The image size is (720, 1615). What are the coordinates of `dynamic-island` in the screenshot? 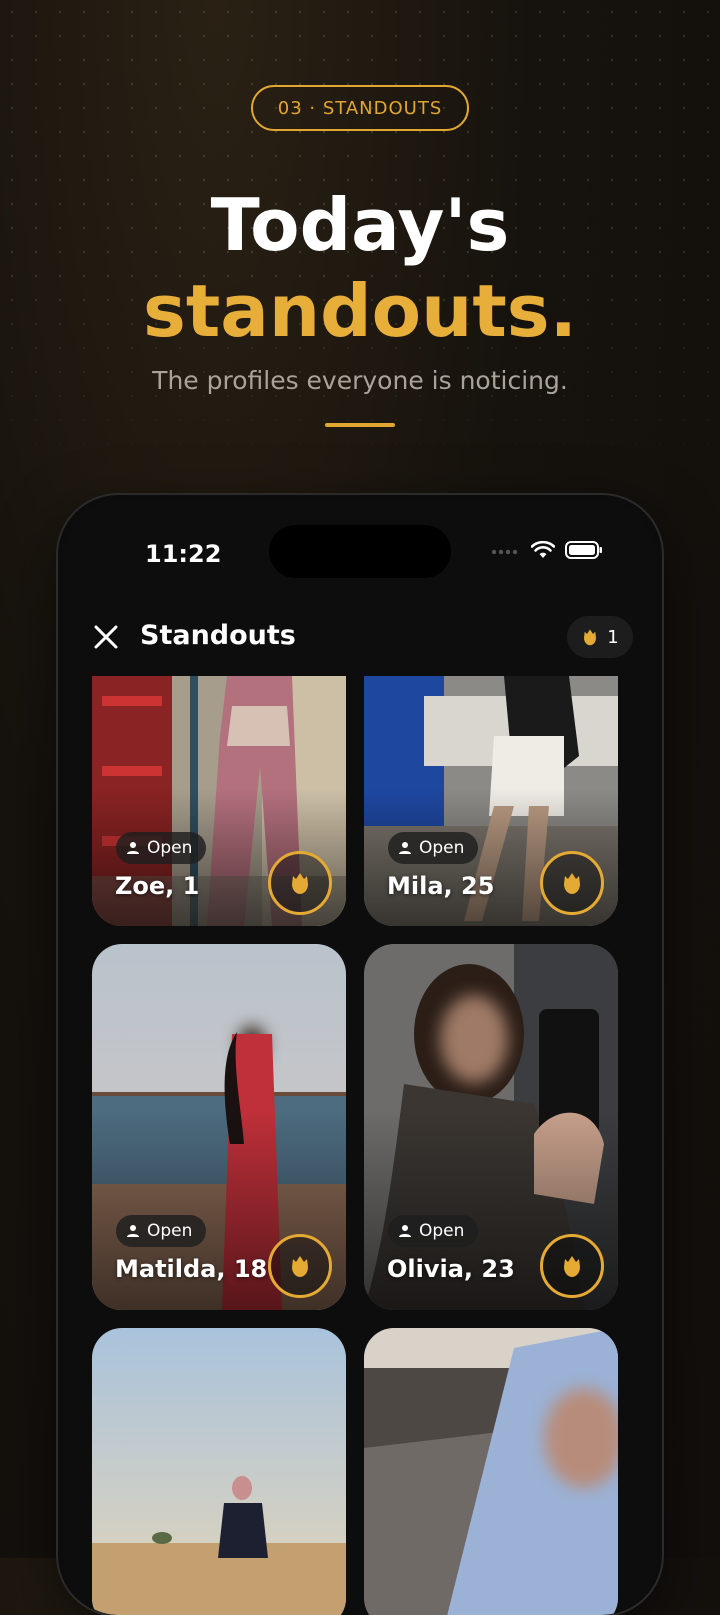 It's located at (360, 551).